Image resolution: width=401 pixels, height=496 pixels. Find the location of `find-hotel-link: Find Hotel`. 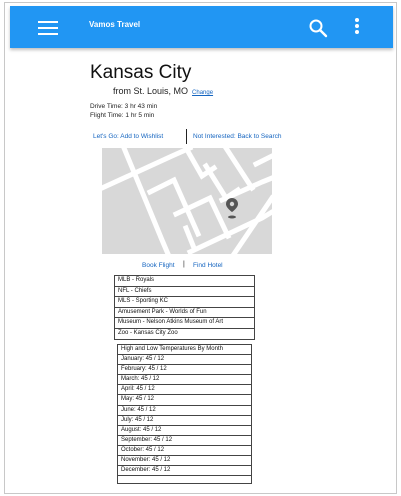

find-hotel-link: Find Hotel is located at coordinates (208, 265).